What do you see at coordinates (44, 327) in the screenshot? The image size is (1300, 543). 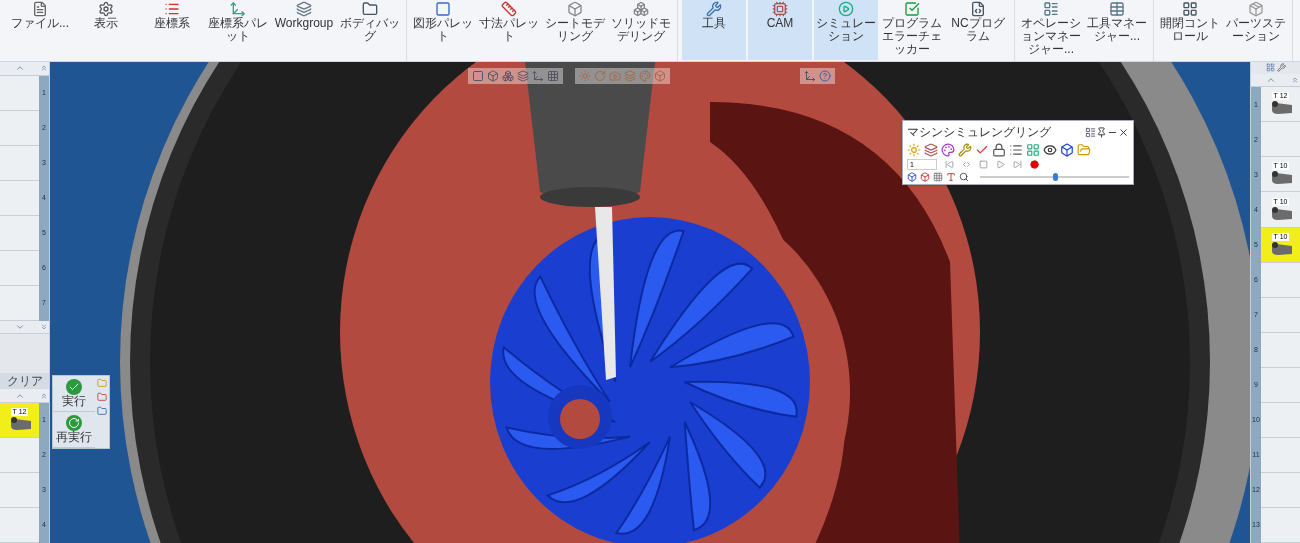 I see `double-chevron-down-icon` at bounding box center [44, 327].